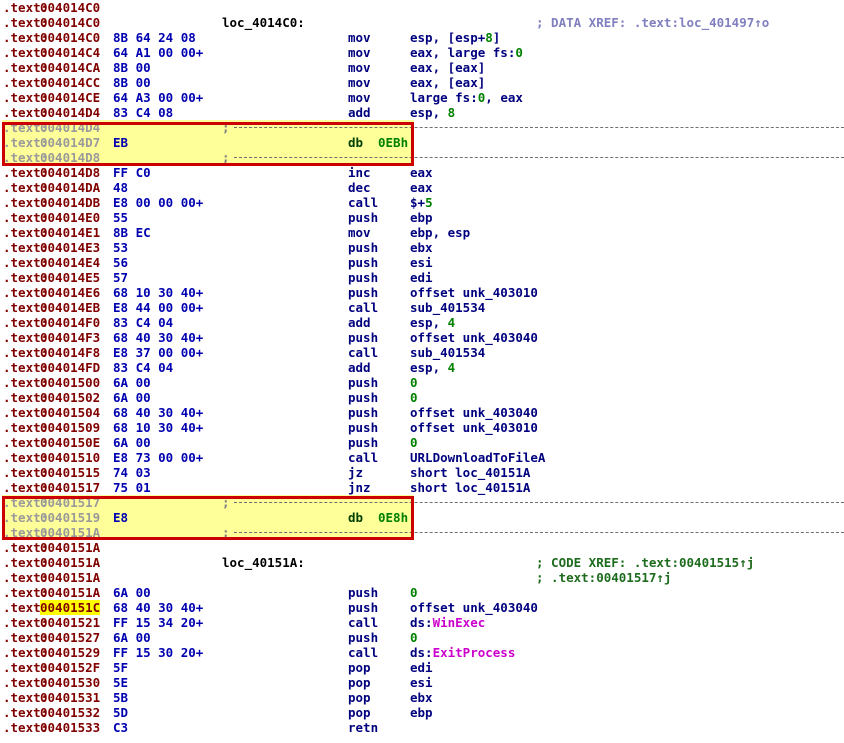  What do you see at coordinates (70, 667) in the screenshot?
I see `line-address: 0040152F` at bounding box center [70, 667].